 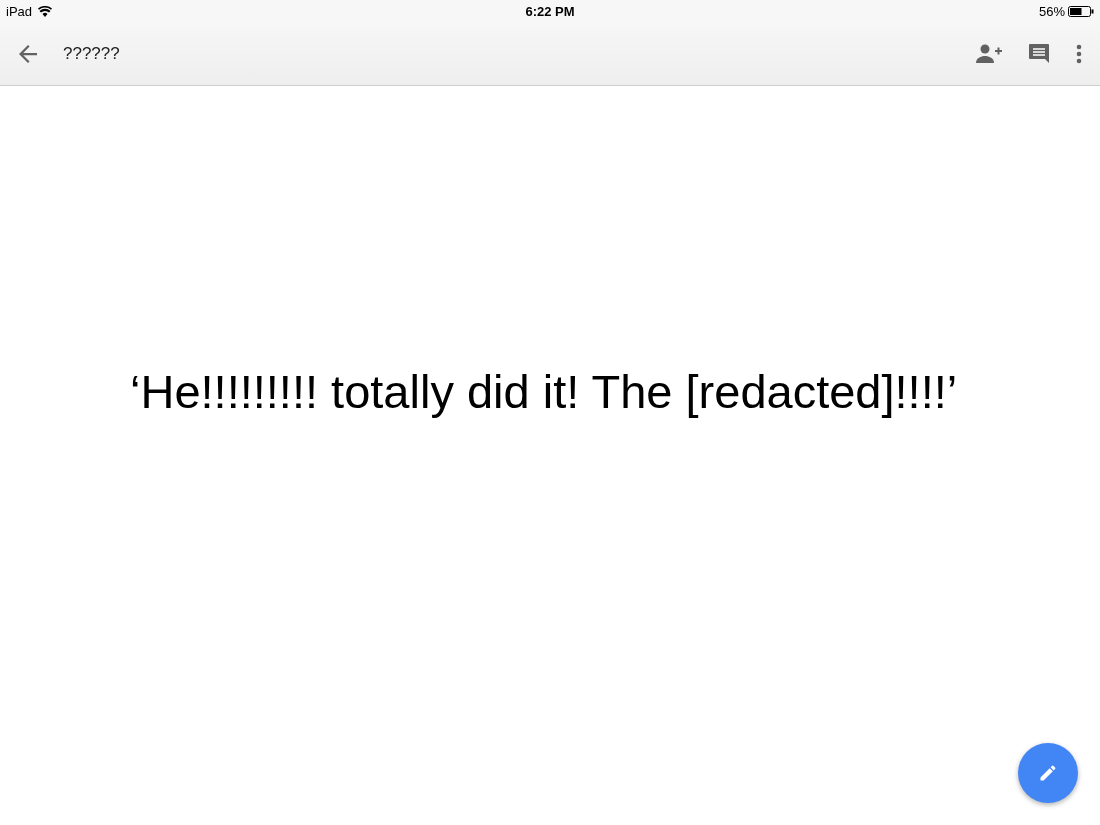 I want to click on pencil-icon, so click(x=1048, y=773).